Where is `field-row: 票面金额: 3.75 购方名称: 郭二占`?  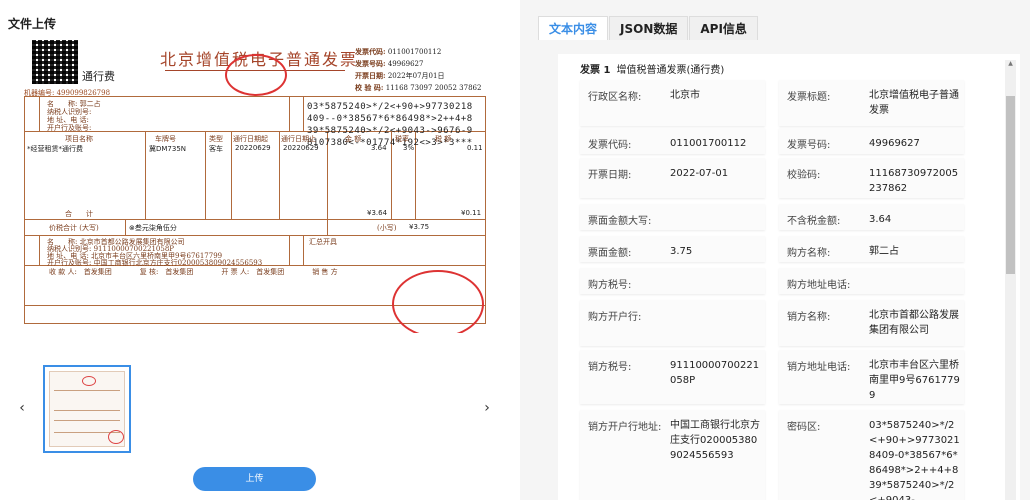
field-row: 票面金额: 3.75 购方名称: 郭二占 is located at coordinates (787, 249).